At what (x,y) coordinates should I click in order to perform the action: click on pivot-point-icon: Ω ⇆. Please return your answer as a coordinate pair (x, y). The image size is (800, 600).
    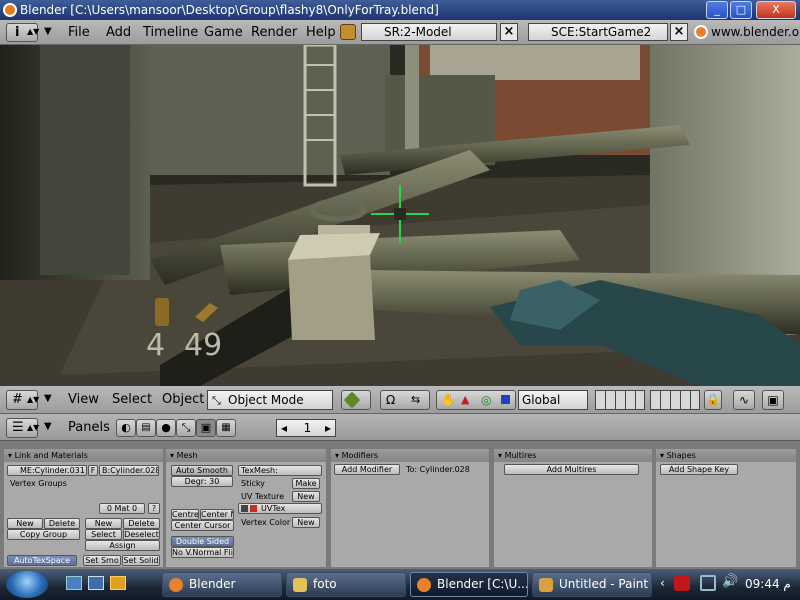
    Looking at the image, I should click on (405, 400).